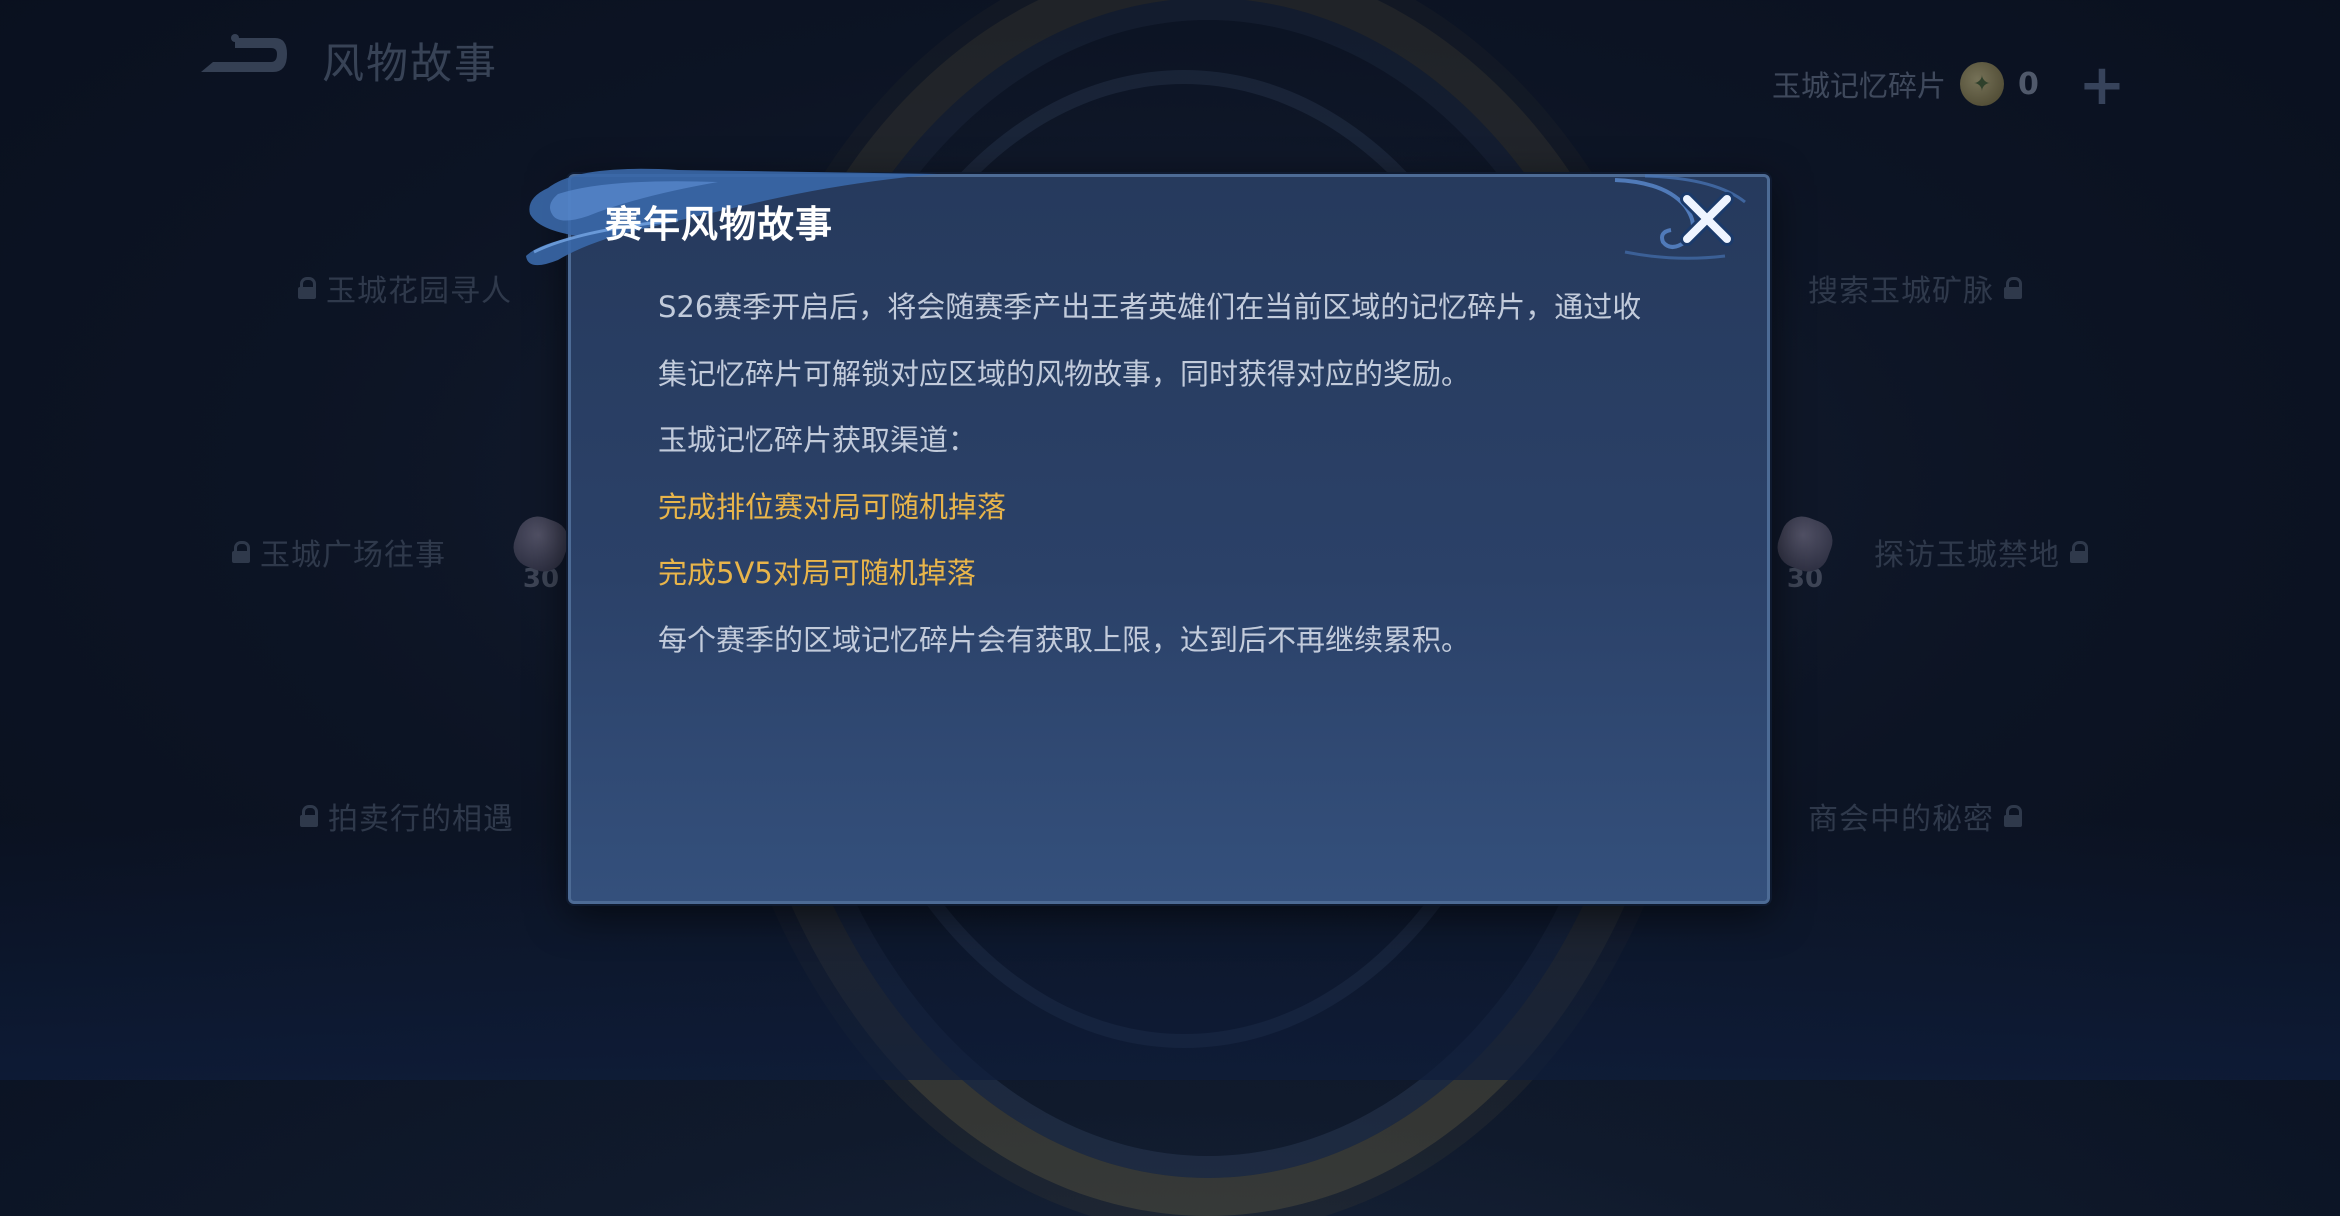  I want to click on dialog-highlight-line: 完成排位赛对局可随机掉落, so click(832, 506).